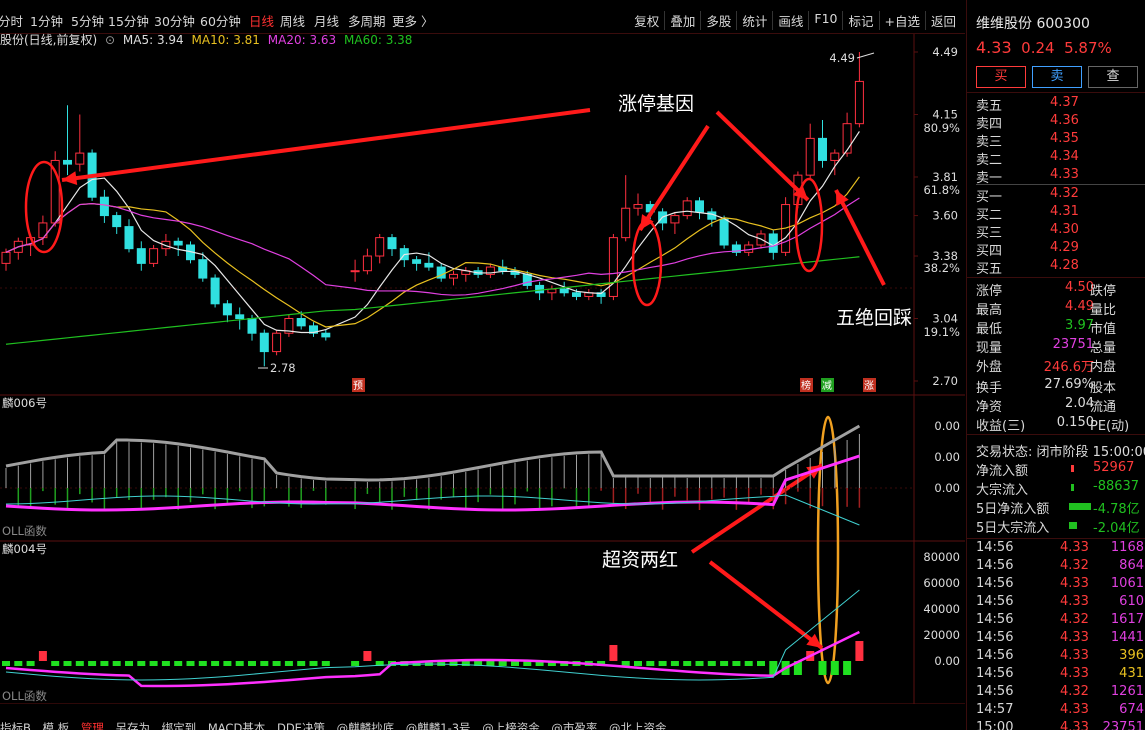 The width and height of the screenshot is (1145, 730). I want to click on tick-volume: 674, so click(1131, 709).